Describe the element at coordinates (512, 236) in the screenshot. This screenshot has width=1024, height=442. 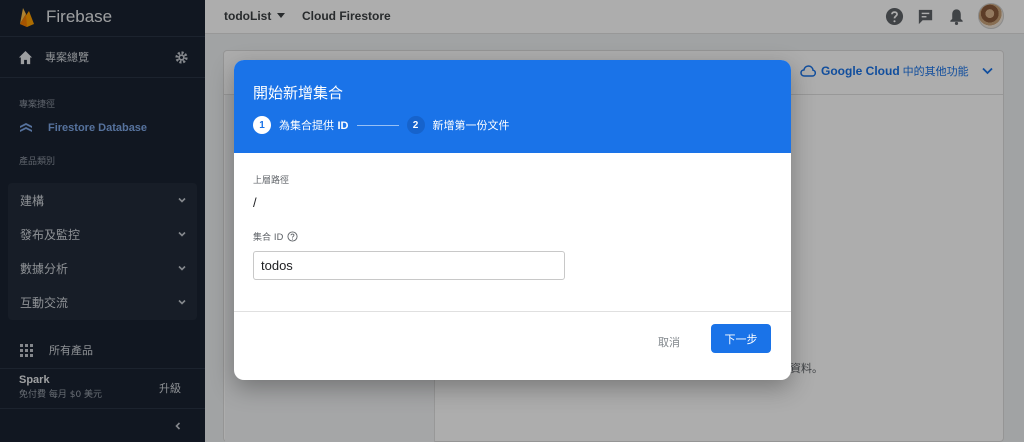
I see `collection-id-label: 集合 ID` at that location.